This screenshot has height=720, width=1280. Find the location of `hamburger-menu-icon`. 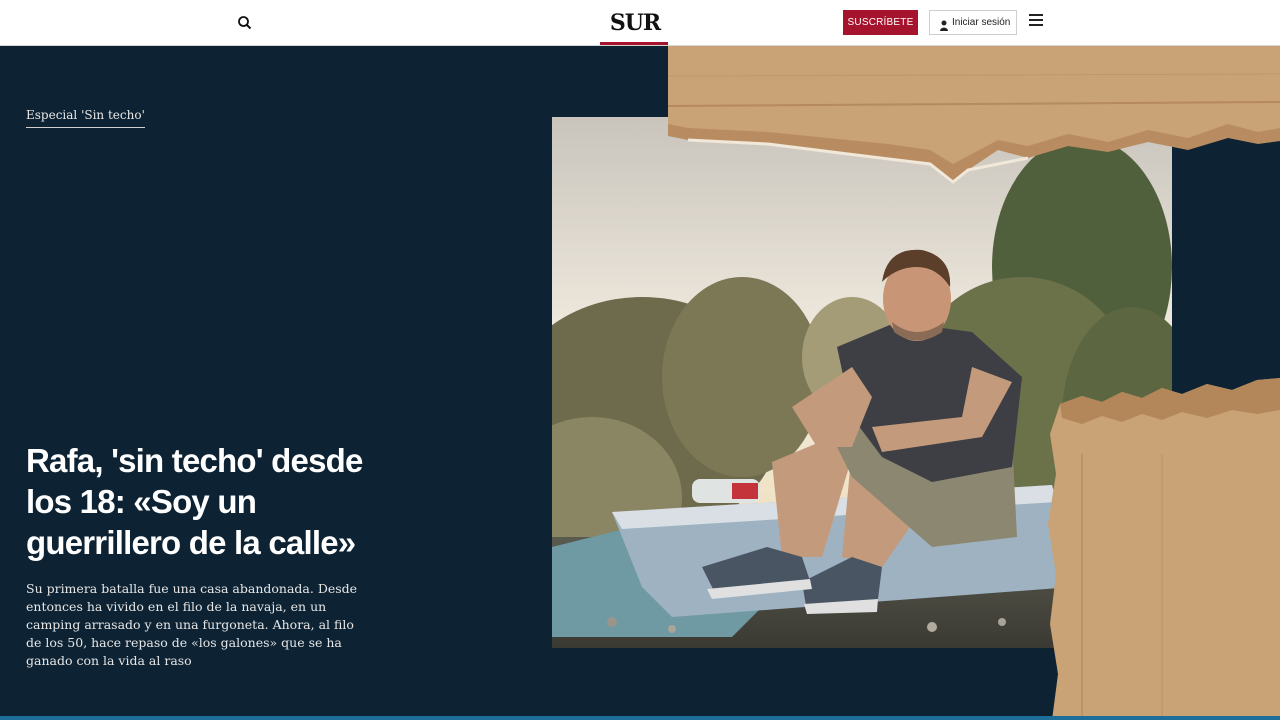

hamburger-menu-icon is located at coordinates (1036, 21).